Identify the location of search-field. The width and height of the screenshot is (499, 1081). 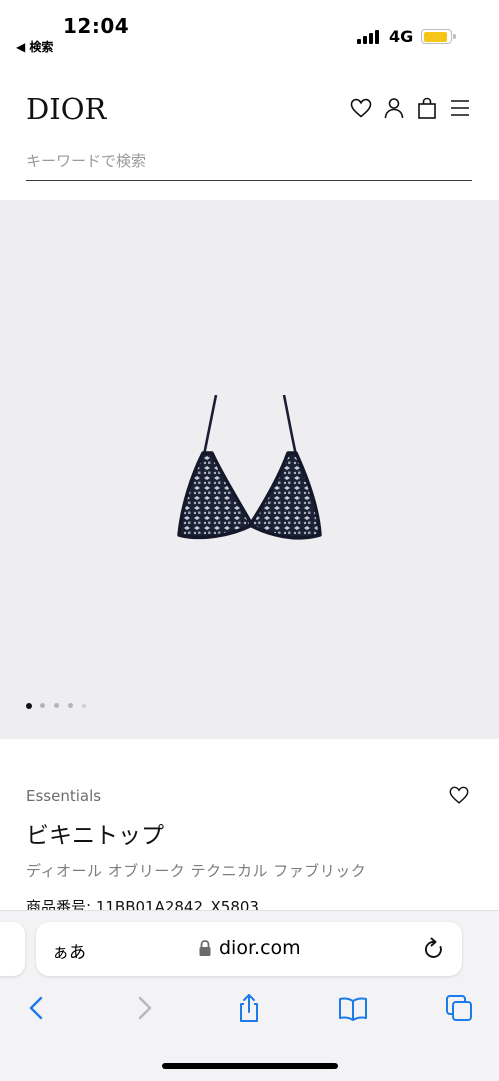
(249, 163).